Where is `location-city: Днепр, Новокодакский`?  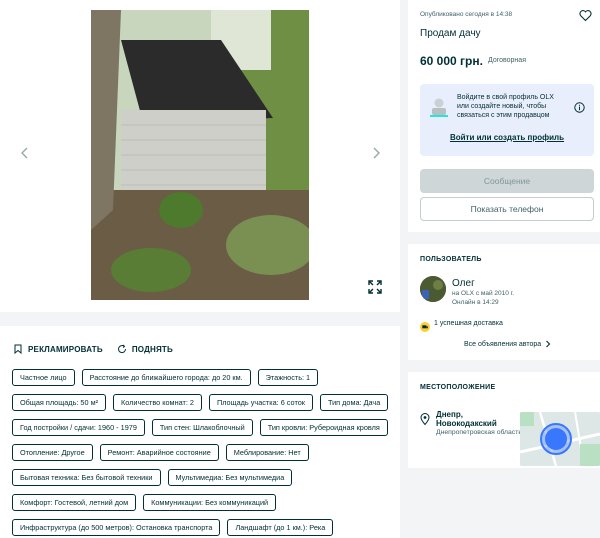
location-city: Днепр, Новокодакский is located at coordinates (466, 419).